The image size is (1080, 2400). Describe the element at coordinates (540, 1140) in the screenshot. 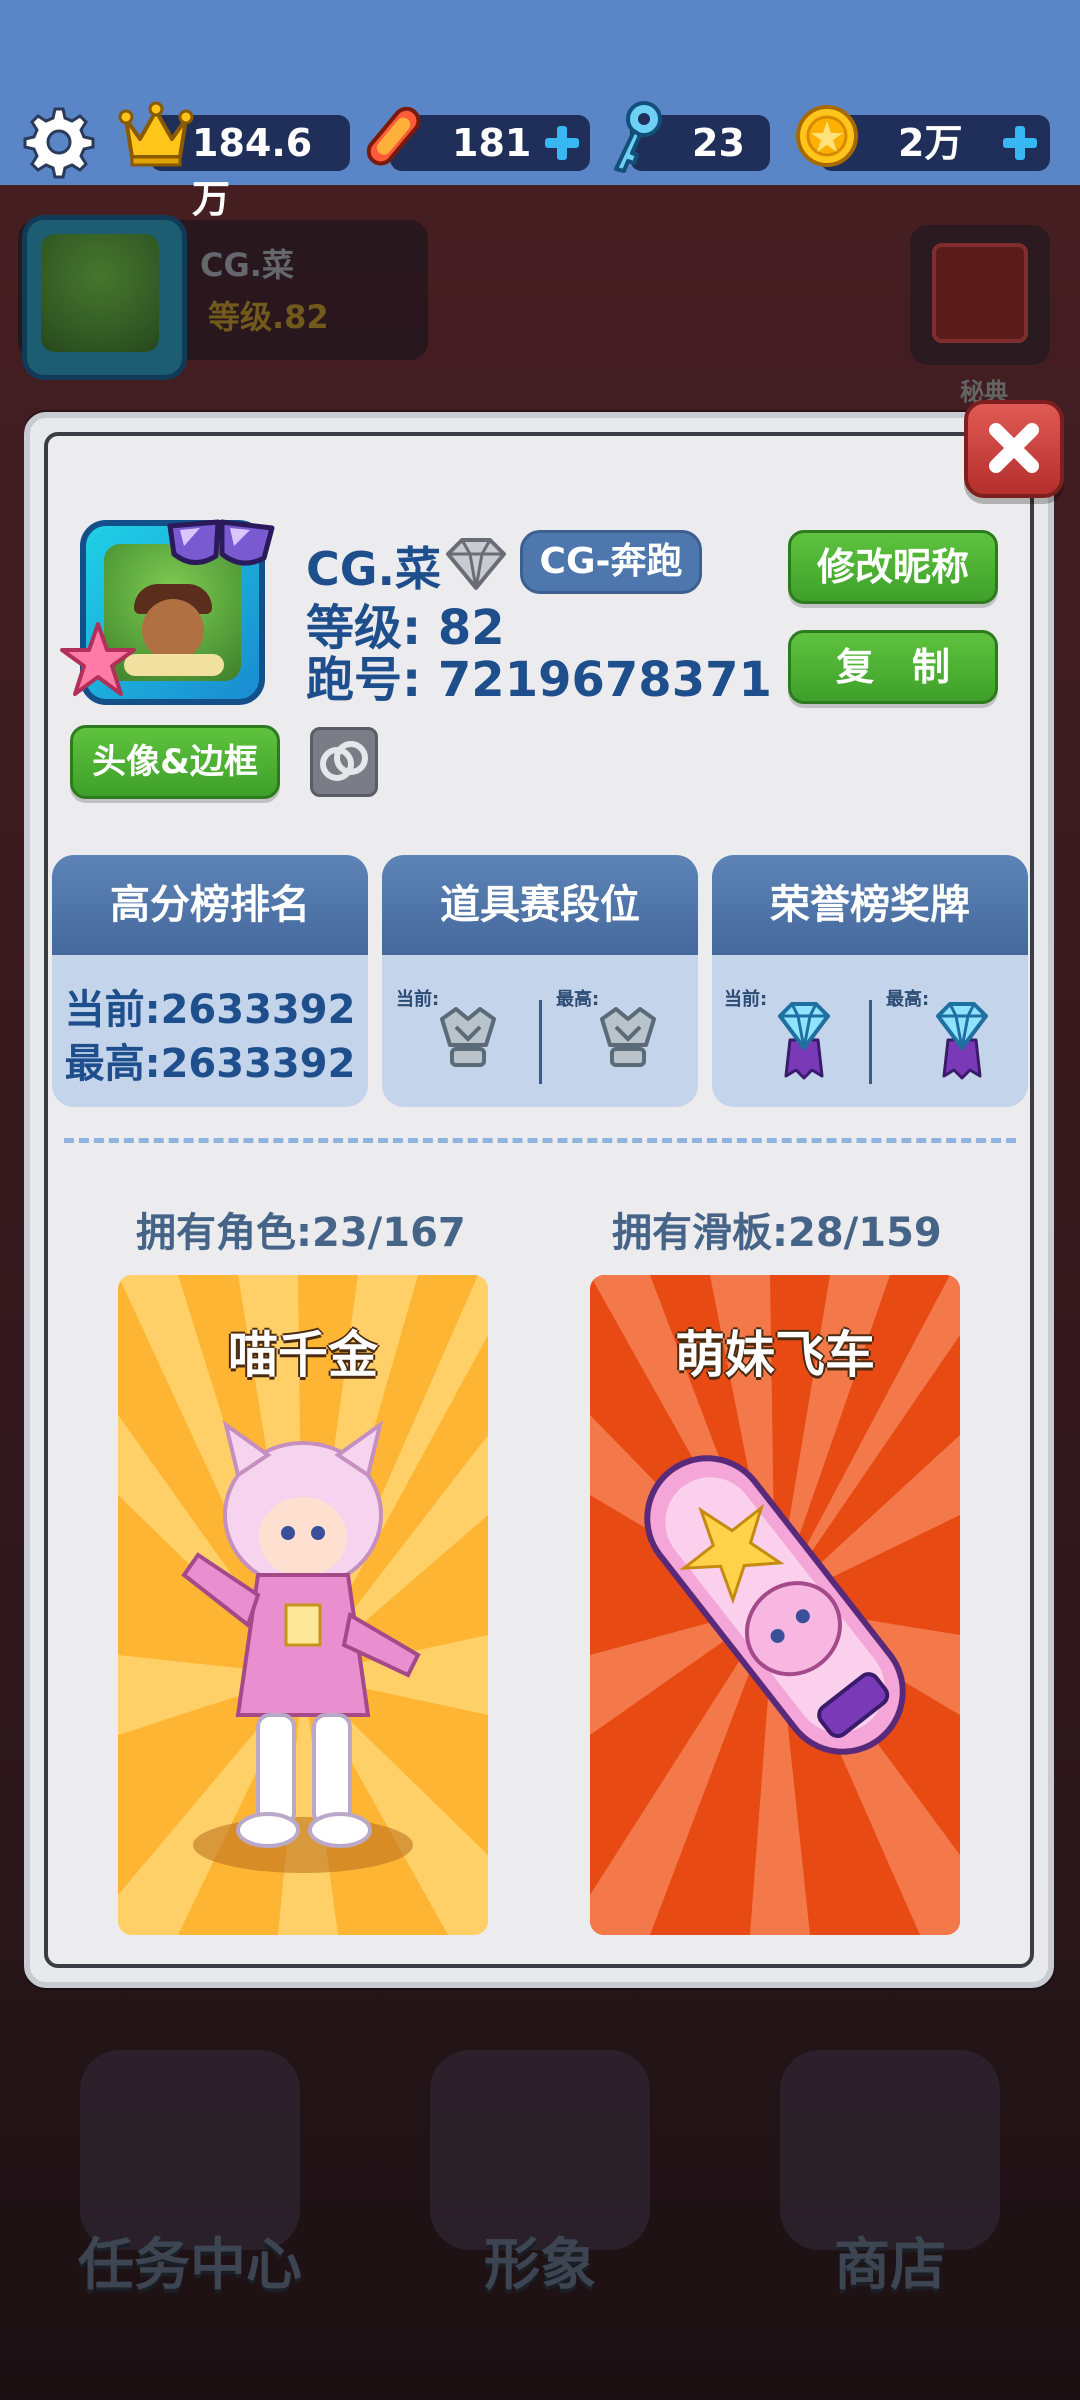

I see `section-divider` at that location.